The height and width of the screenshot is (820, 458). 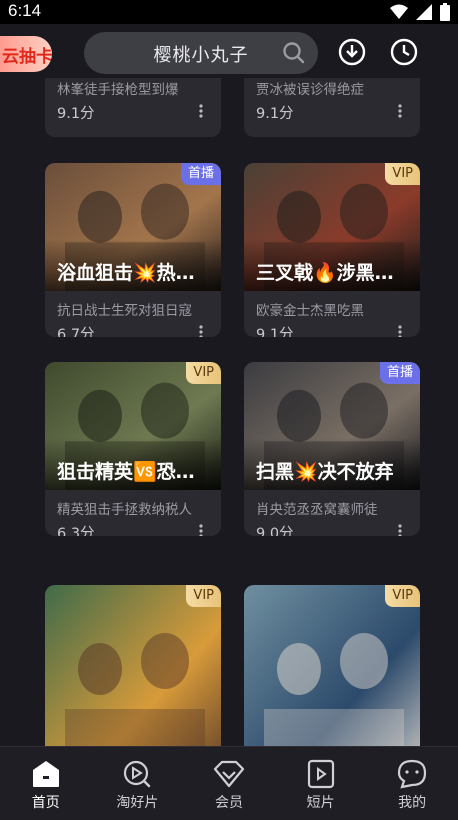 What do you see at coordinates (412, 803) in the screenshot?
I see `tab-label: 我的` at bounding box center [412, 803].